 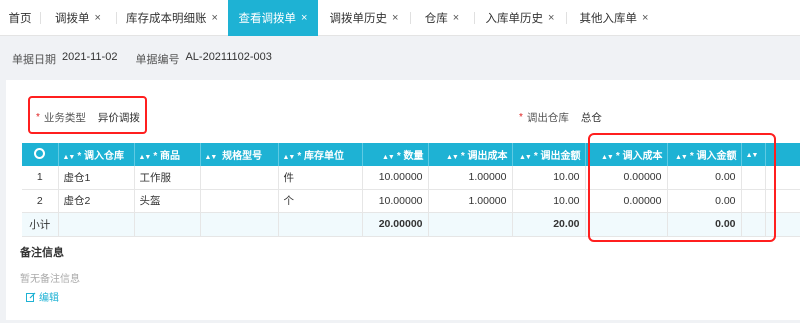 I want to click on tab-transfer-order: 调拨单 ×, so click(x=78, y=18).